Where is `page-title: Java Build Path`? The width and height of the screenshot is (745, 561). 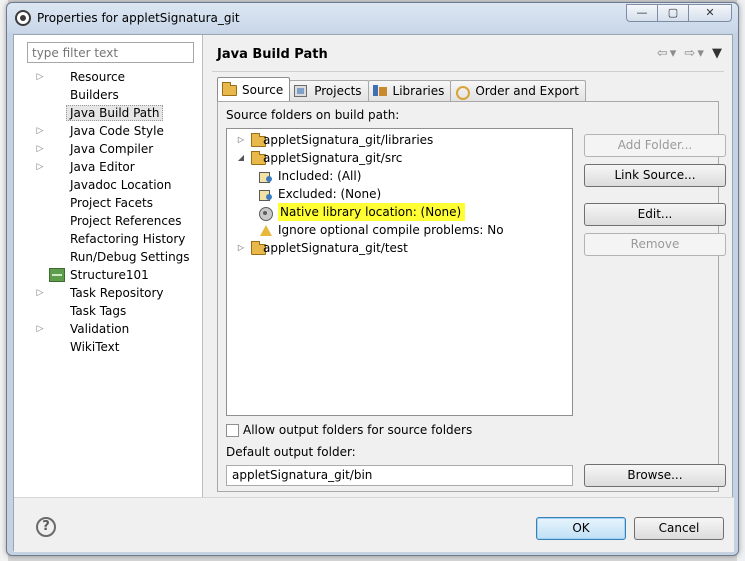 page-title: Java Build Path is located at coordinates (272, 54).